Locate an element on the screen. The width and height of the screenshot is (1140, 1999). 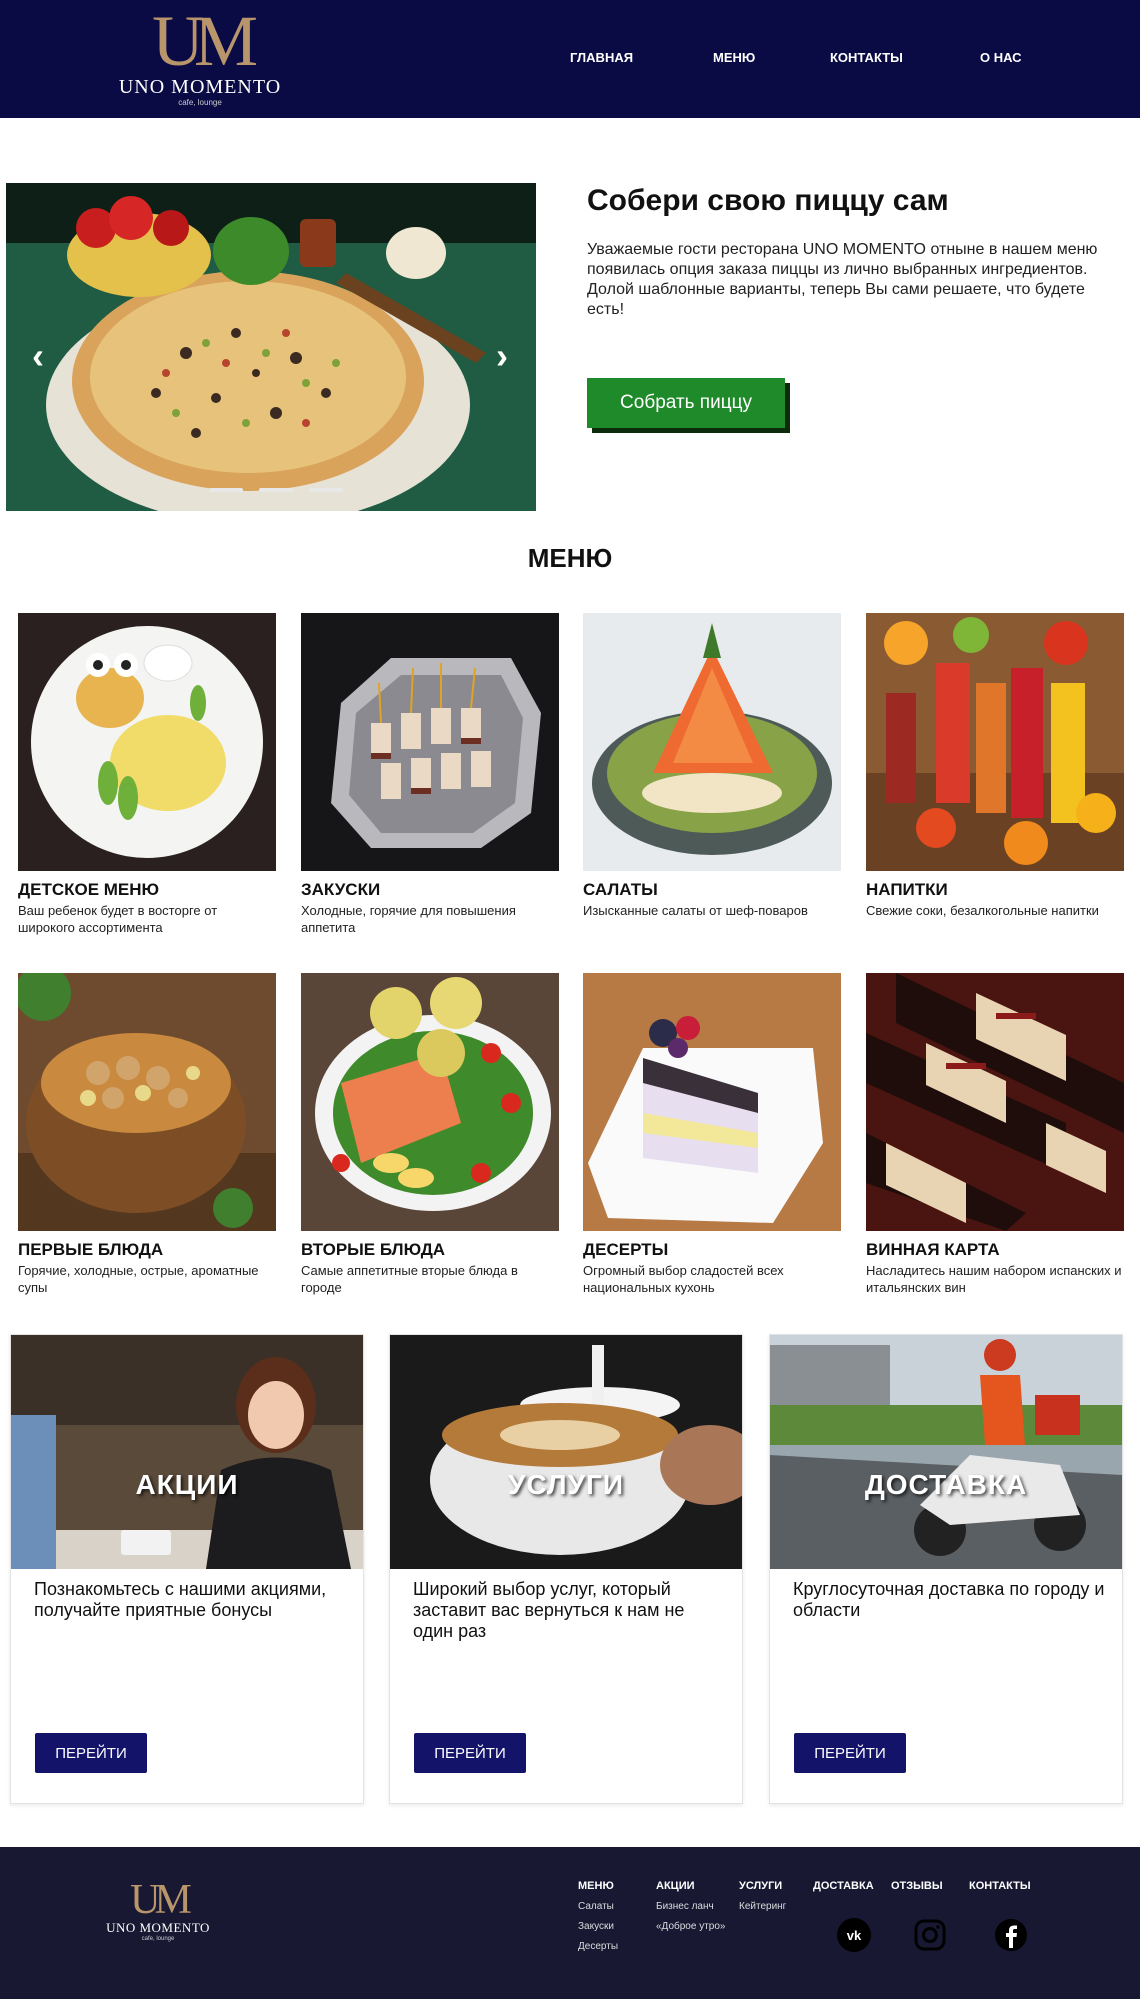
footer-col-offers: АКЦИИ Бизнес ланч «Доброе утро» is located at coordinates (690, 1906).